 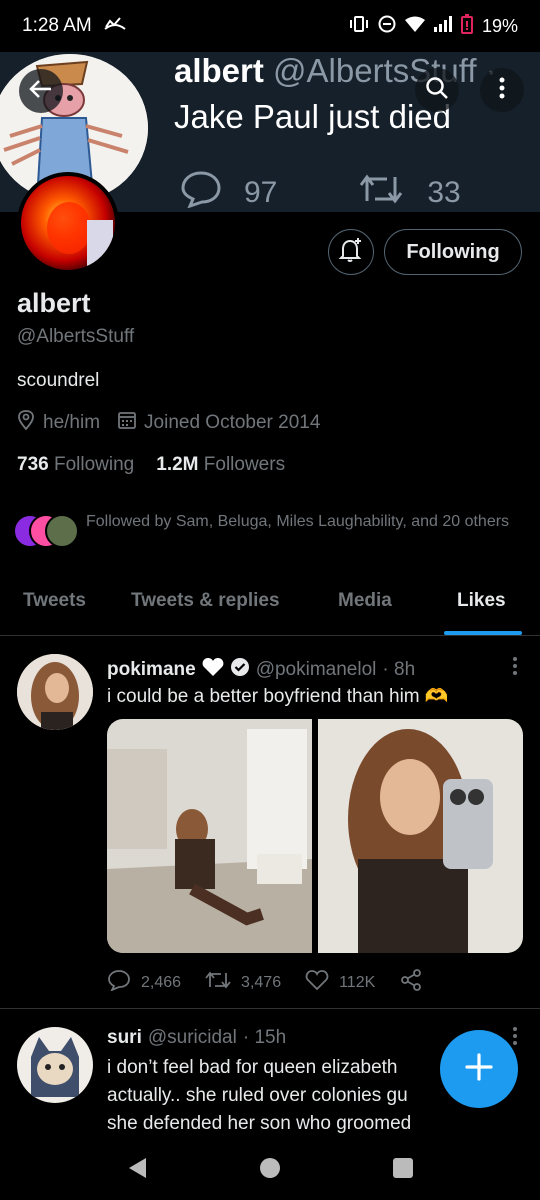 I want to click on mutual-avatars, so click(x=47, y=532).